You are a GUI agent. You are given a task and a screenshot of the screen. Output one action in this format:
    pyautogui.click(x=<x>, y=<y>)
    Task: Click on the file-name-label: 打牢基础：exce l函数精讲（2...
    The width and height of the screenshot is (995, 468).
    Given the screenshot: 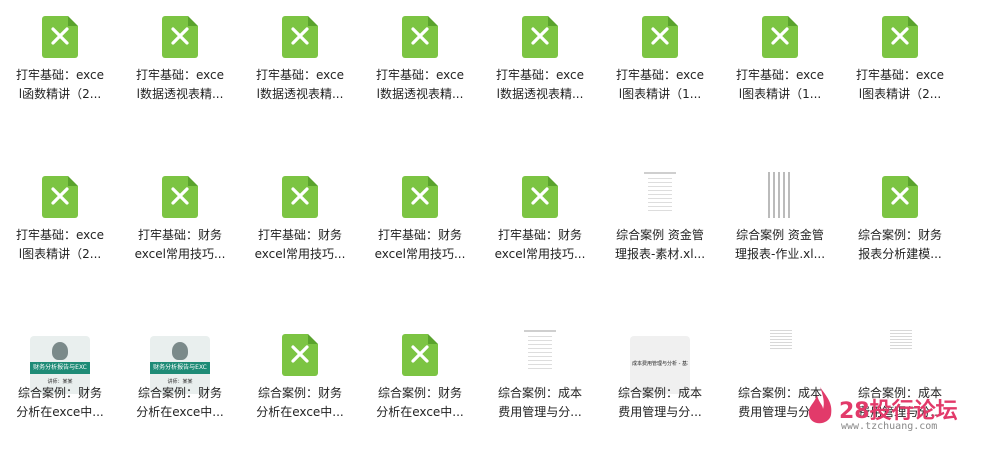 What is the action you would take?
    pyautogui.click(x=60, y=84)
    